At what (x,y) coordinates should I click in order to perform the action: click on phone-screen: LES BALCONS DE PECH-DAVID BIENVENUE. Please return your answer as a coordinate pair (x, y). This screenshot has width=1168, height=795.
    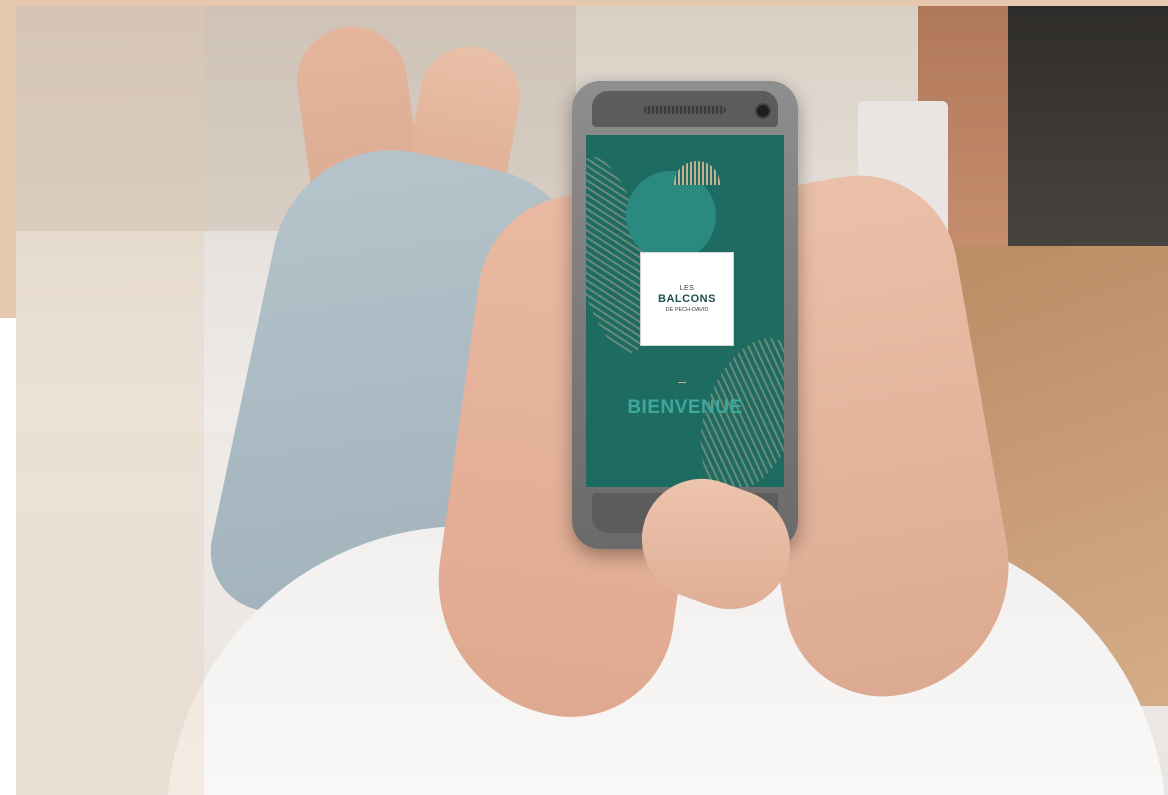
    Looking at the image, I should click on (685, 311).